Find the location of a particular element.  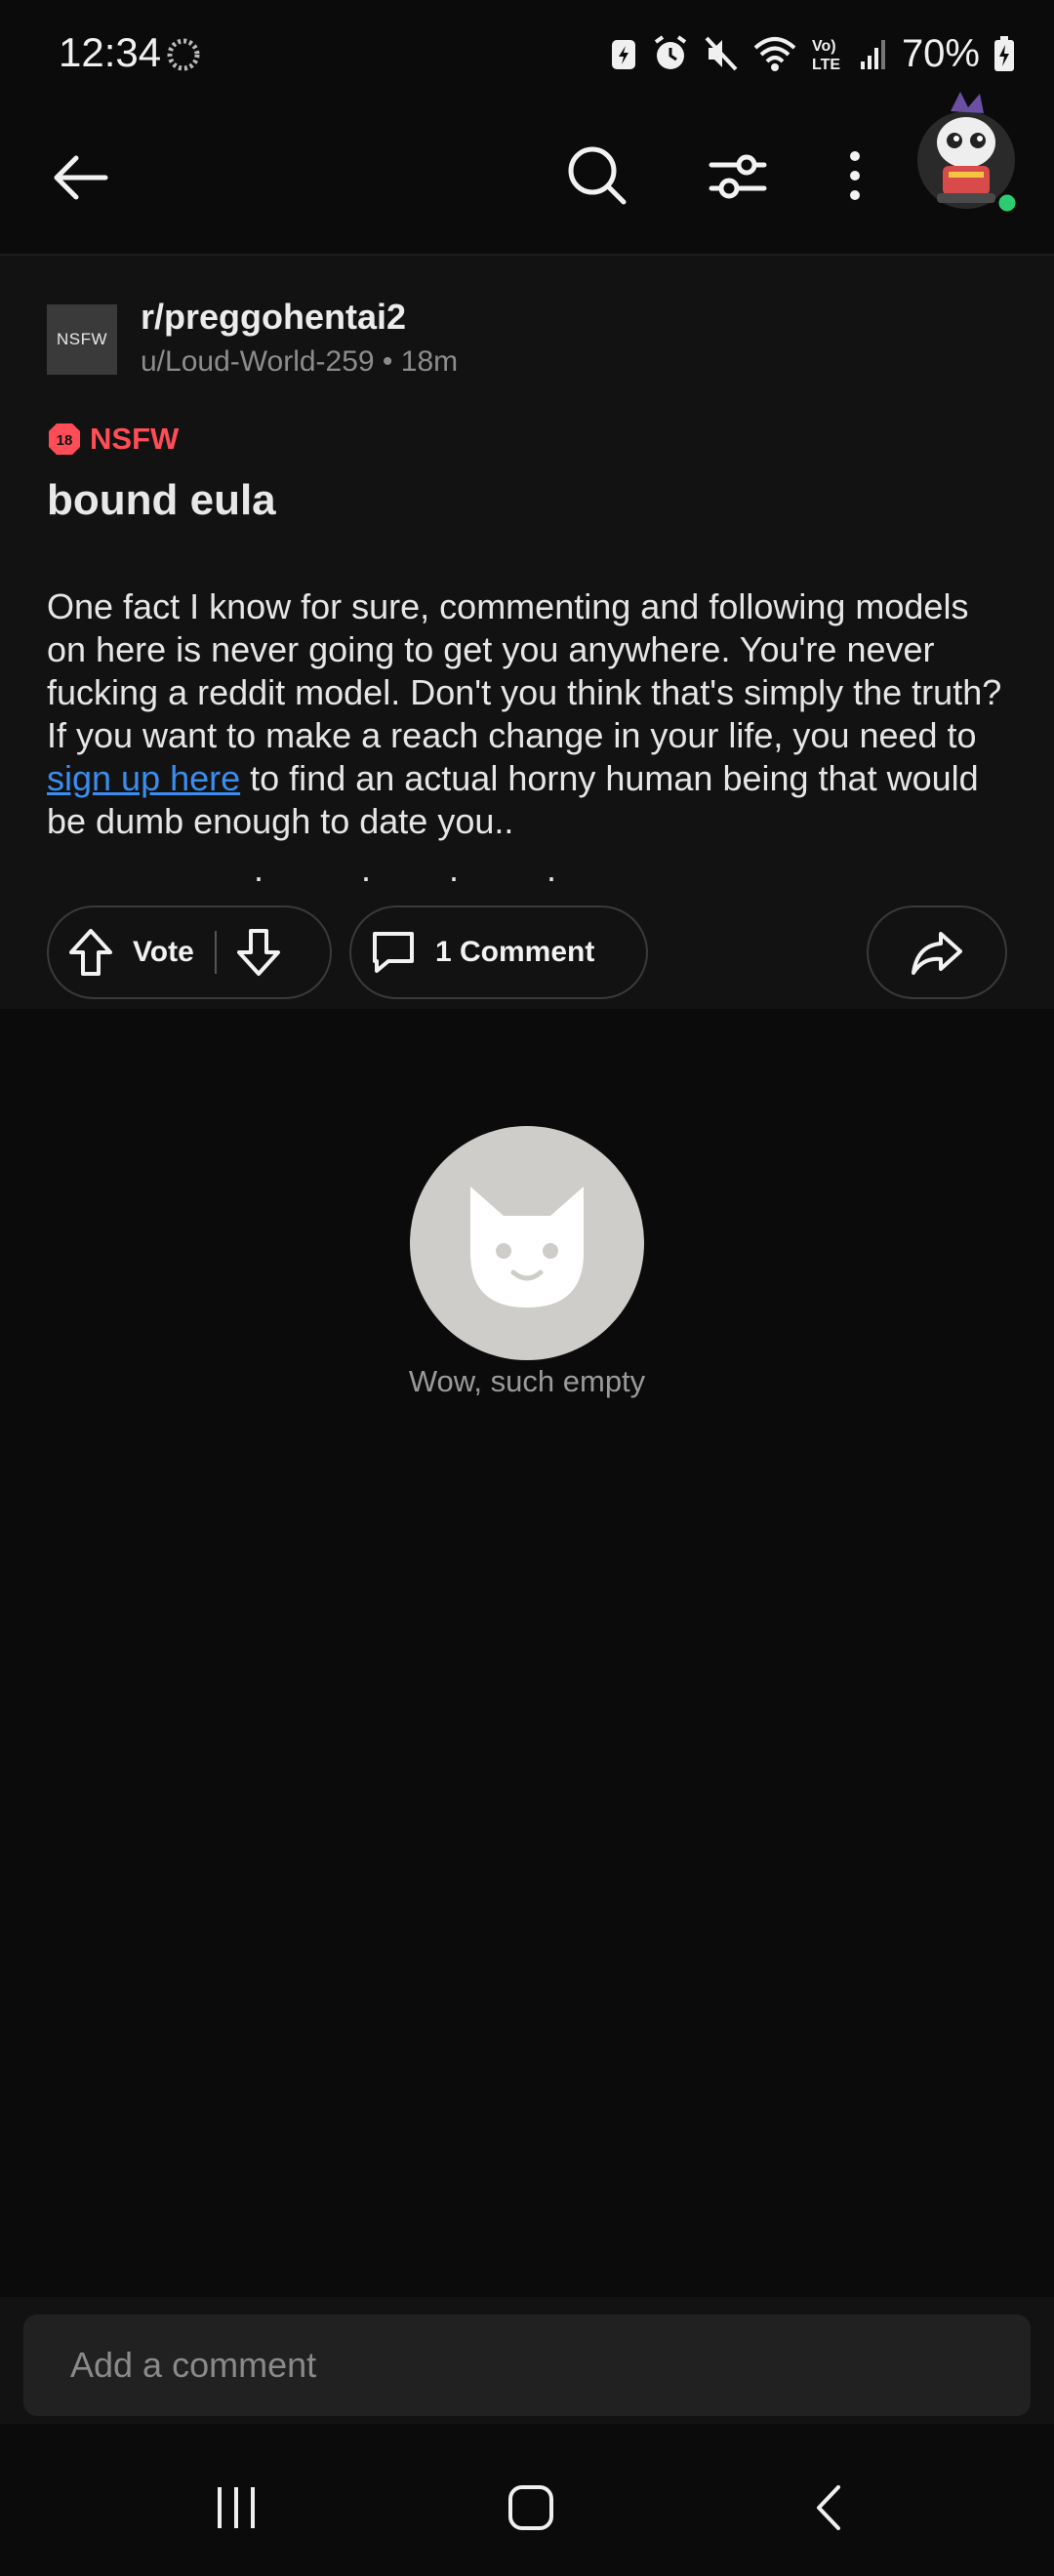

back-icon is located at coordinates (828, 2507).